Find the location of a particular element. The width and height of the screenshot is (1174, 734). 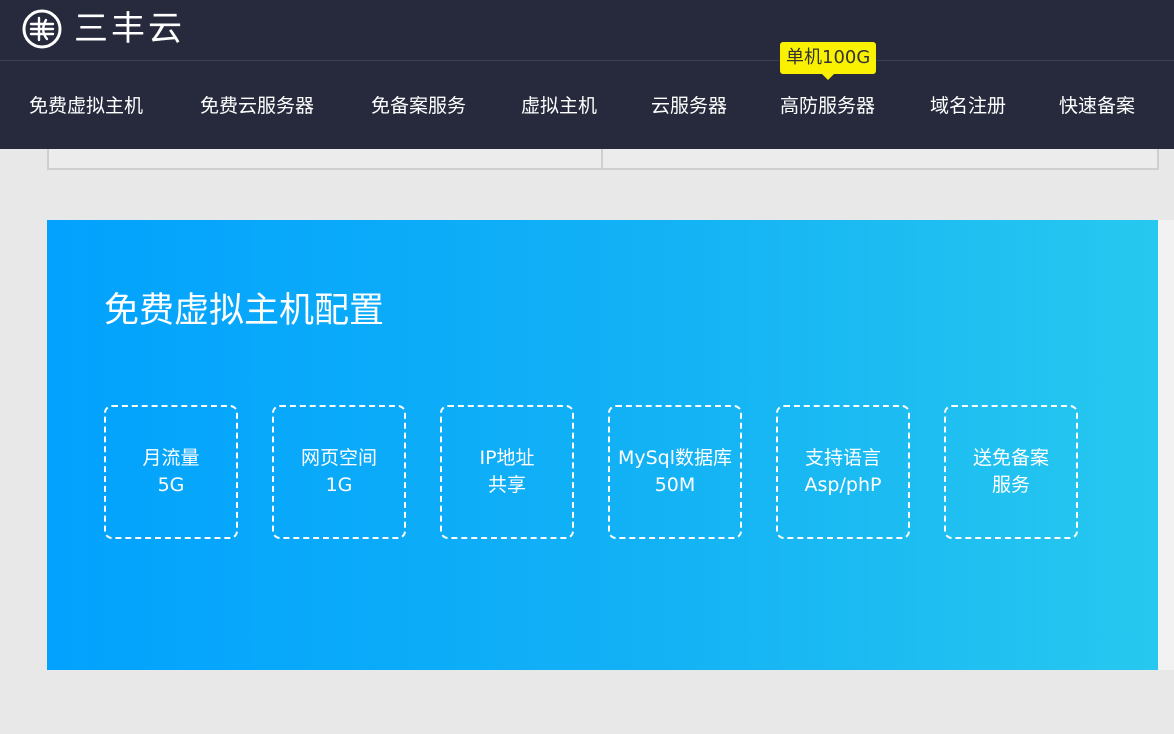

site-logo: 三丰云 is located at coordinates (103, 29).